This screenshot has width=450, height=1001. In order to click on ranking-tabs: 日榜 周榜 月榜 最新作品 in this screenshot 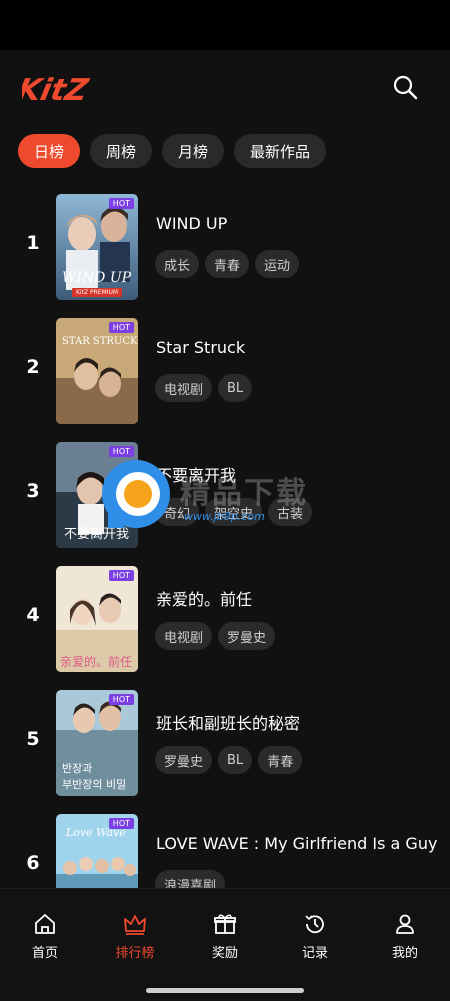, I will do `click(172, 152)`.